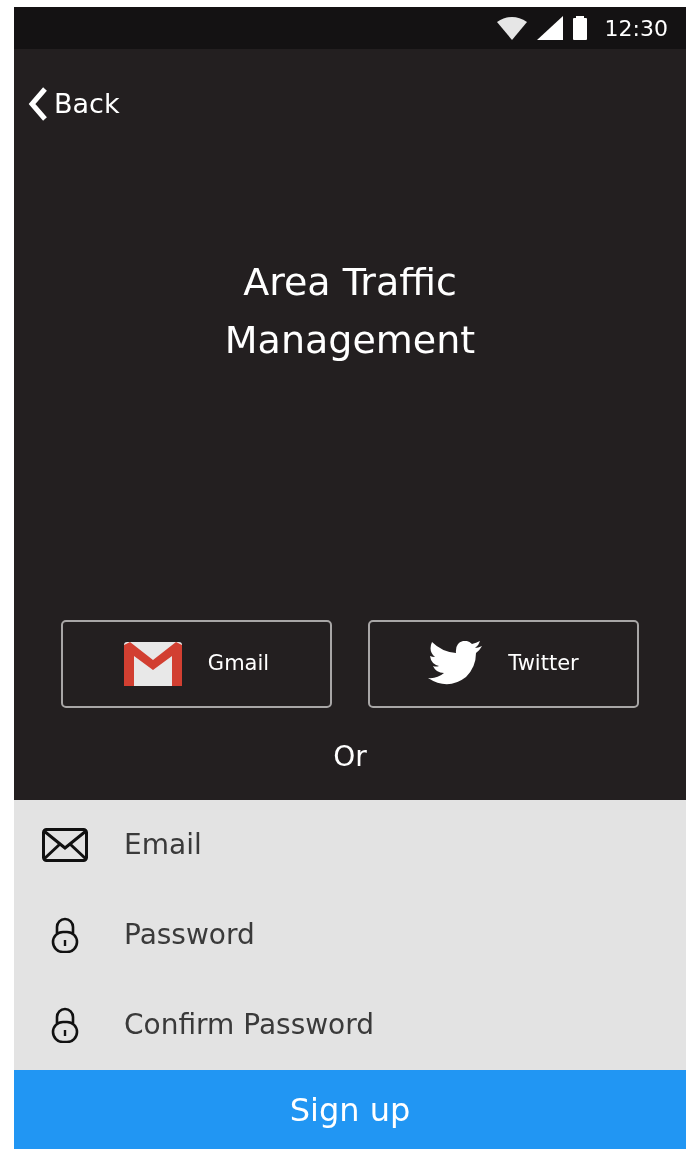  What do you see at coordinates (511, 28) in the screenshot?
I see `wifi-icon` at bounding box center [511, 28].